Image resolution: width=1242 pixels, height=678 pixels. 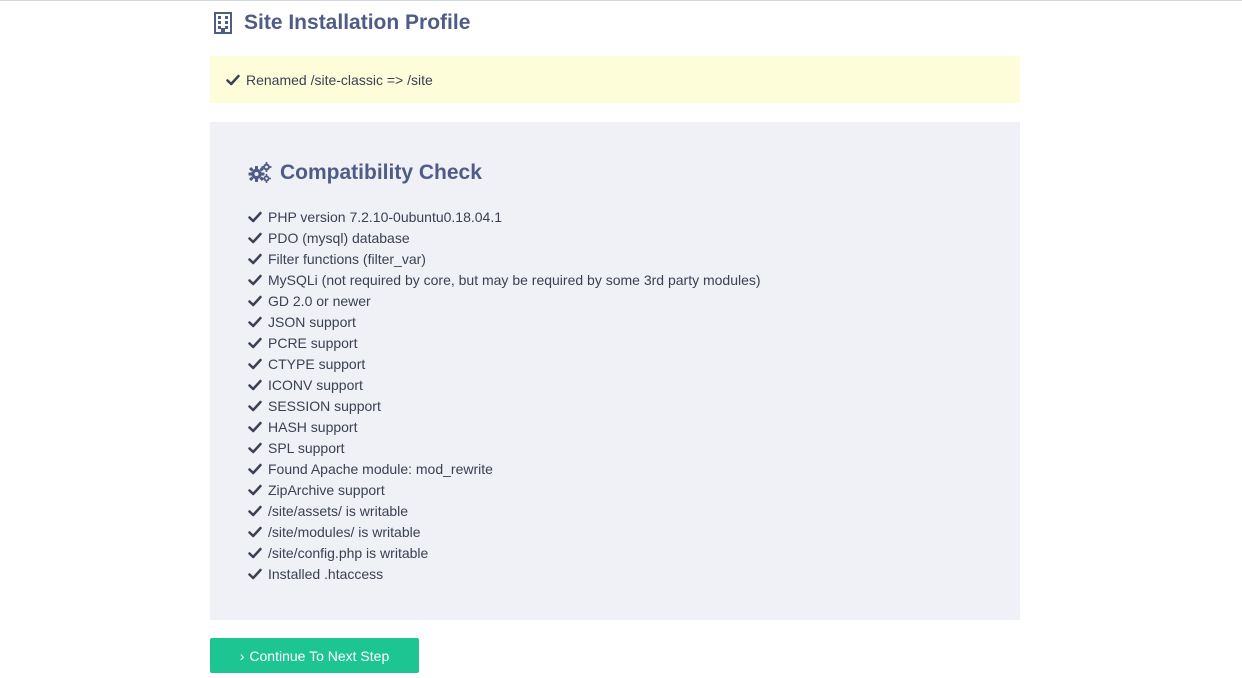 I want to click on rename-notice: Renamed /site-classic => /site, so click(x=615, y=79).